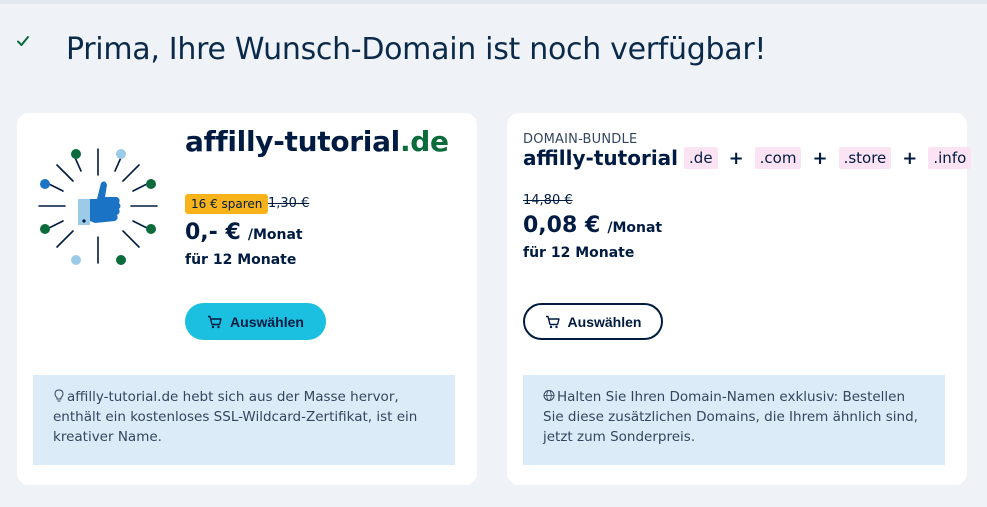 The image size is (987, 507). Describe the element at coordinates (23, 41) in the screenshot. I see `check-icon` at that location.